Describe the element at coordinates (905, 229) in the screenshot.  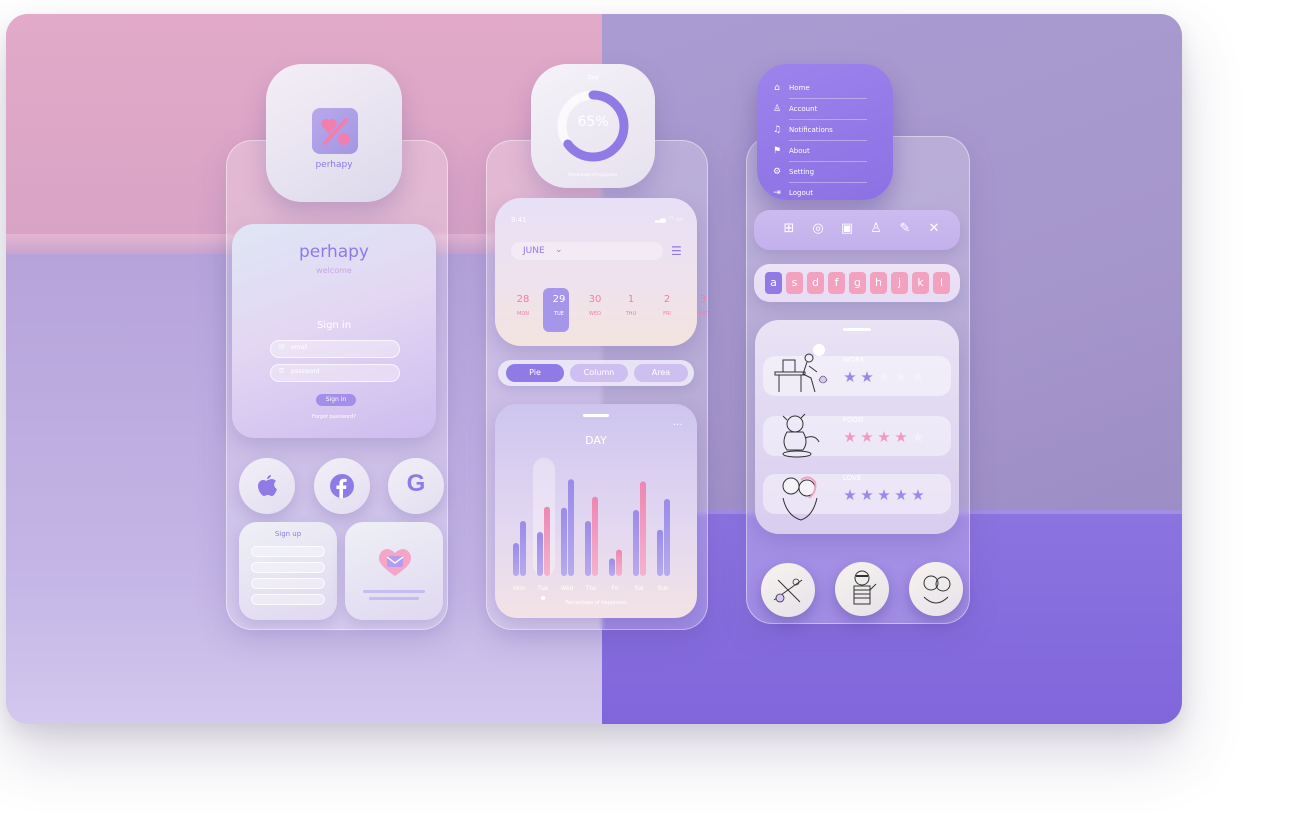
I see `edit-icon: ✎` at that location.